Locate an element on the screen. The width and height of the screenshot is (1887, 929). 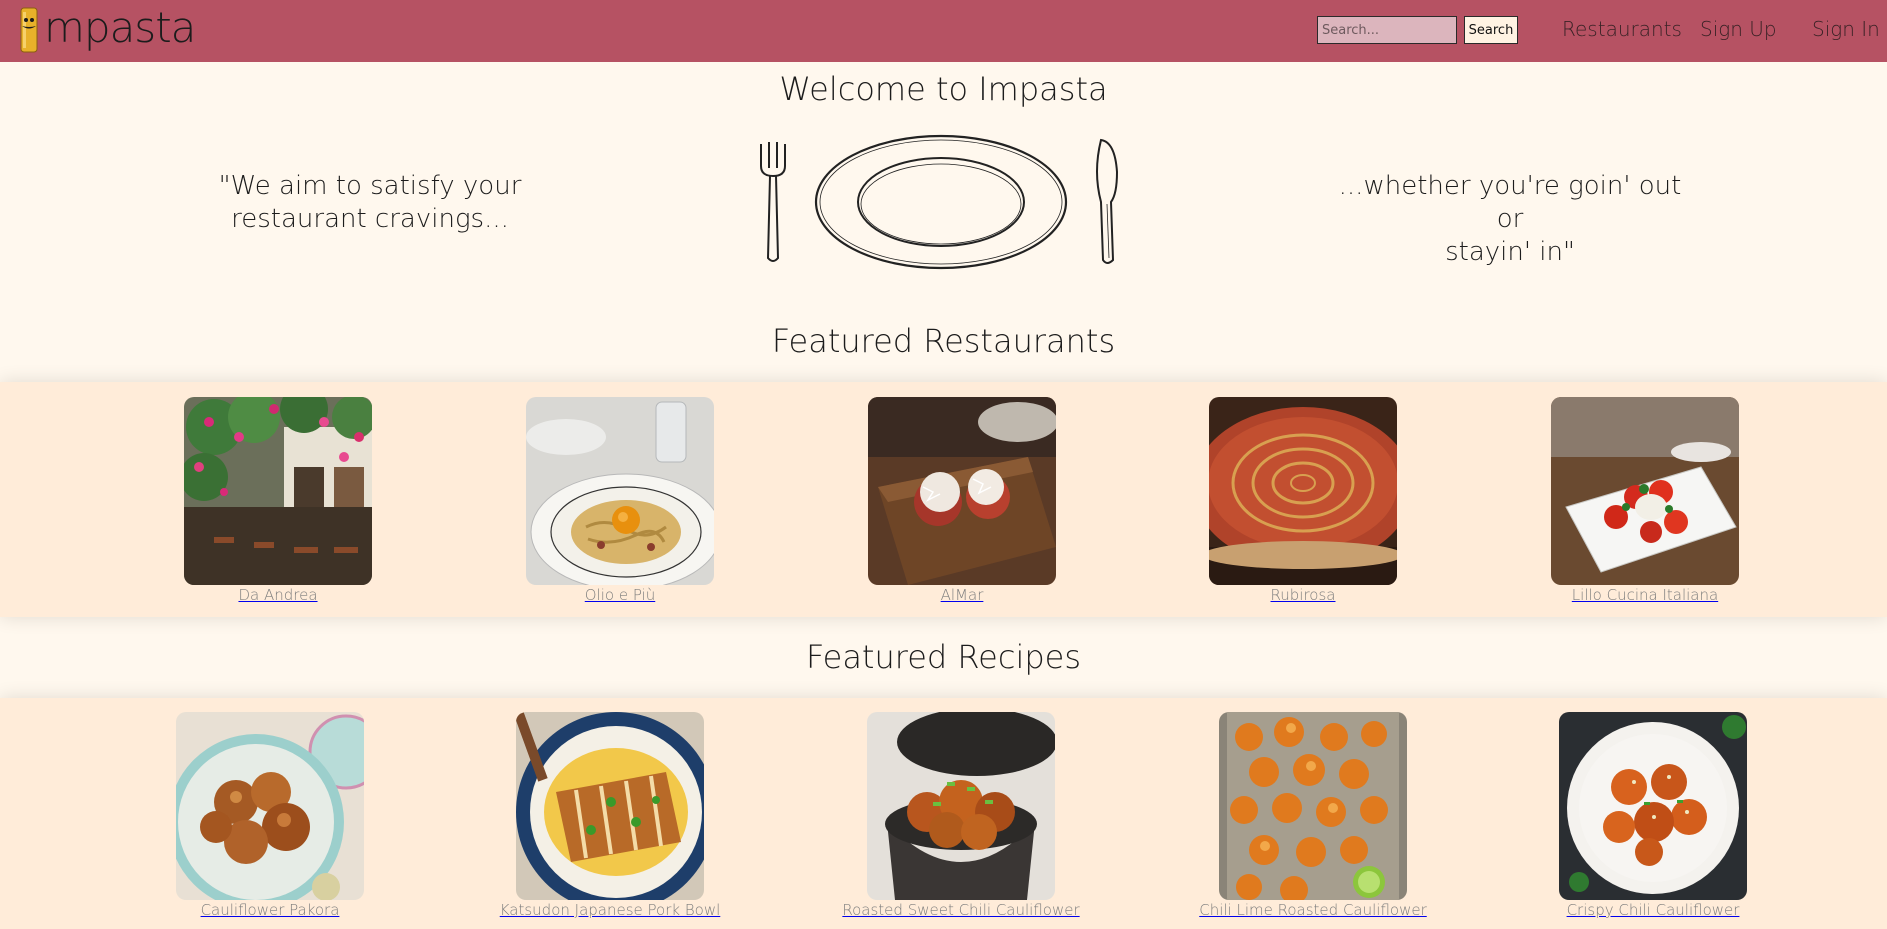
nav-sign-up: Sign Up is located at coordinates (1738, 29).